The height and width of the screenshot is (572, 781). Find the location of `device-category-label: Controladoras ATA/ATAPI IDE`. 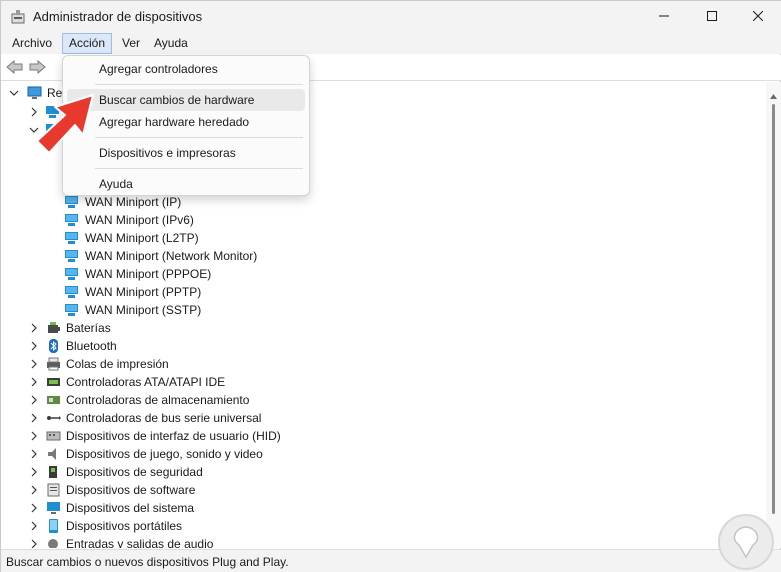

device-category-label: Controladoras ATA/ATAPI IDE is located at coordinates (146, 382).